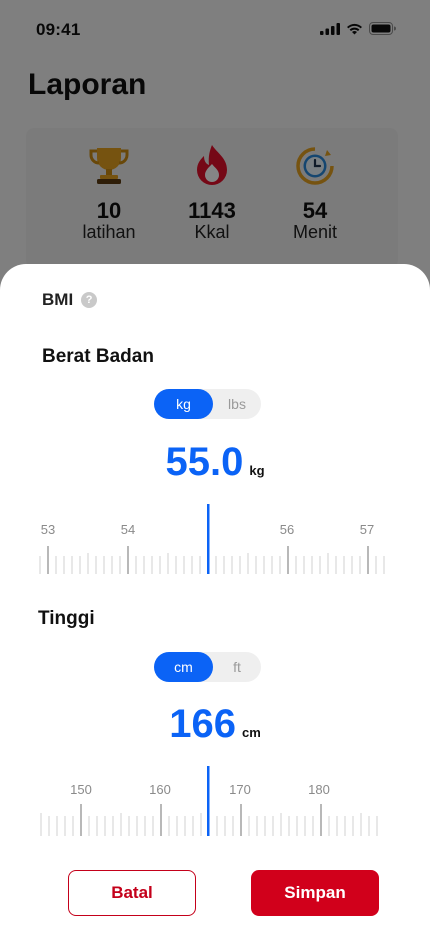 Image resolution: width=430 pixels, height=932 pixels. Describe the element at coordinates (183, 667) in the screenshot. I see `unit-option-cm: cm` at that location.